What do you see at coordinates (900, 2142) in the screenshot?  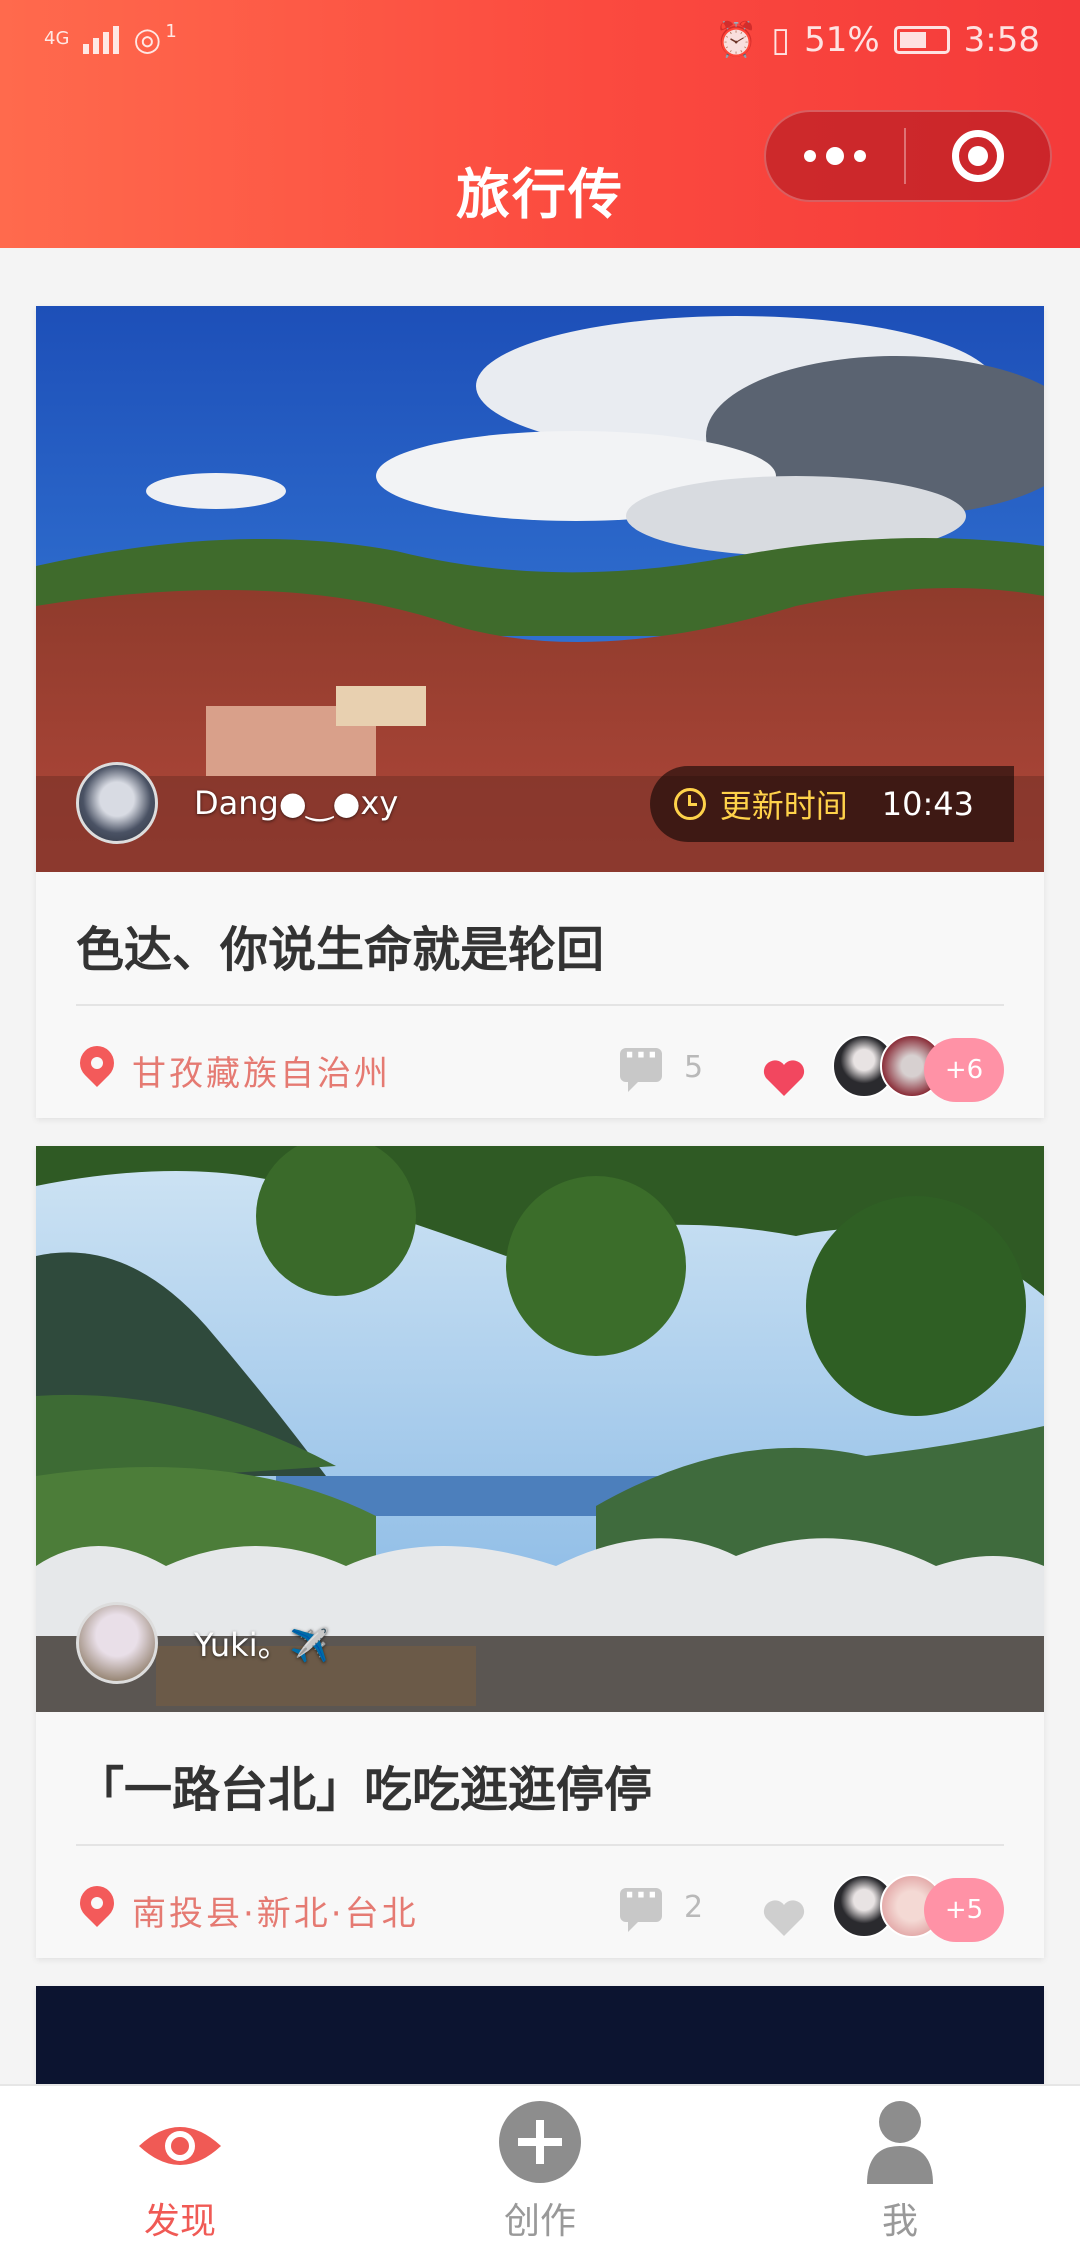 I see `person-icon` at bounding box center [900, 2142].